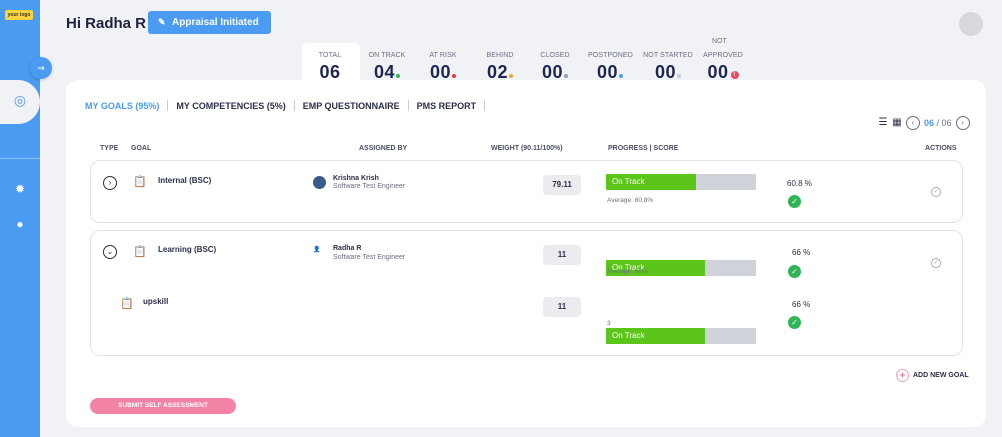 Image resolution: width=1002 pixels, height=437 pixels. I want to click on alert-icon: !, so click(734, 75).